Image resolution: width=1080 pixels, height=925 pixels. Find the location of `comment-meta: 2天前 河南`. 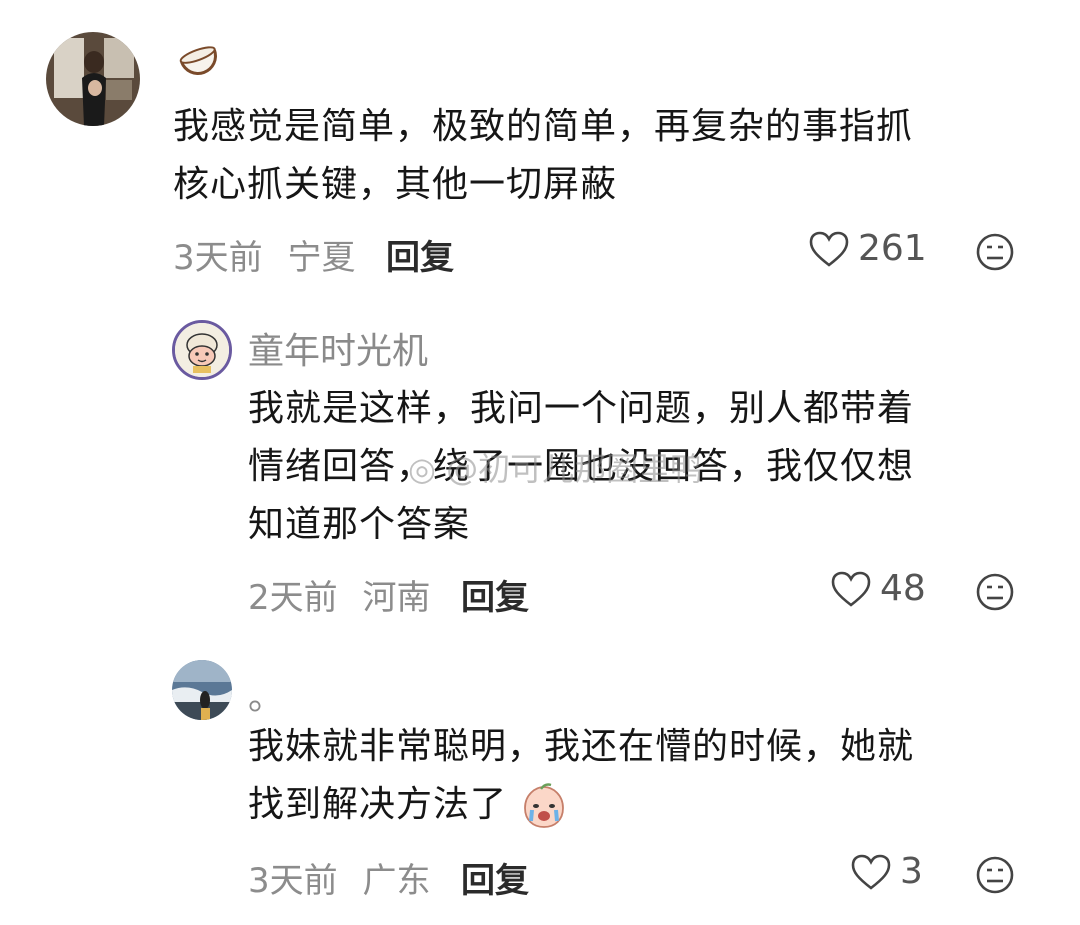

comment-meta: 2天前 河南 is located at coordinates (346, 594).